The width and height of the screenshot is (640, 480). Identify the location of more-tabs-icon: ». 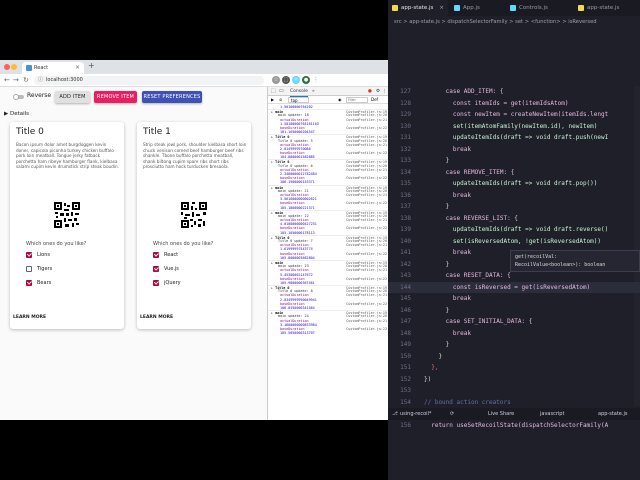
(313, 91).